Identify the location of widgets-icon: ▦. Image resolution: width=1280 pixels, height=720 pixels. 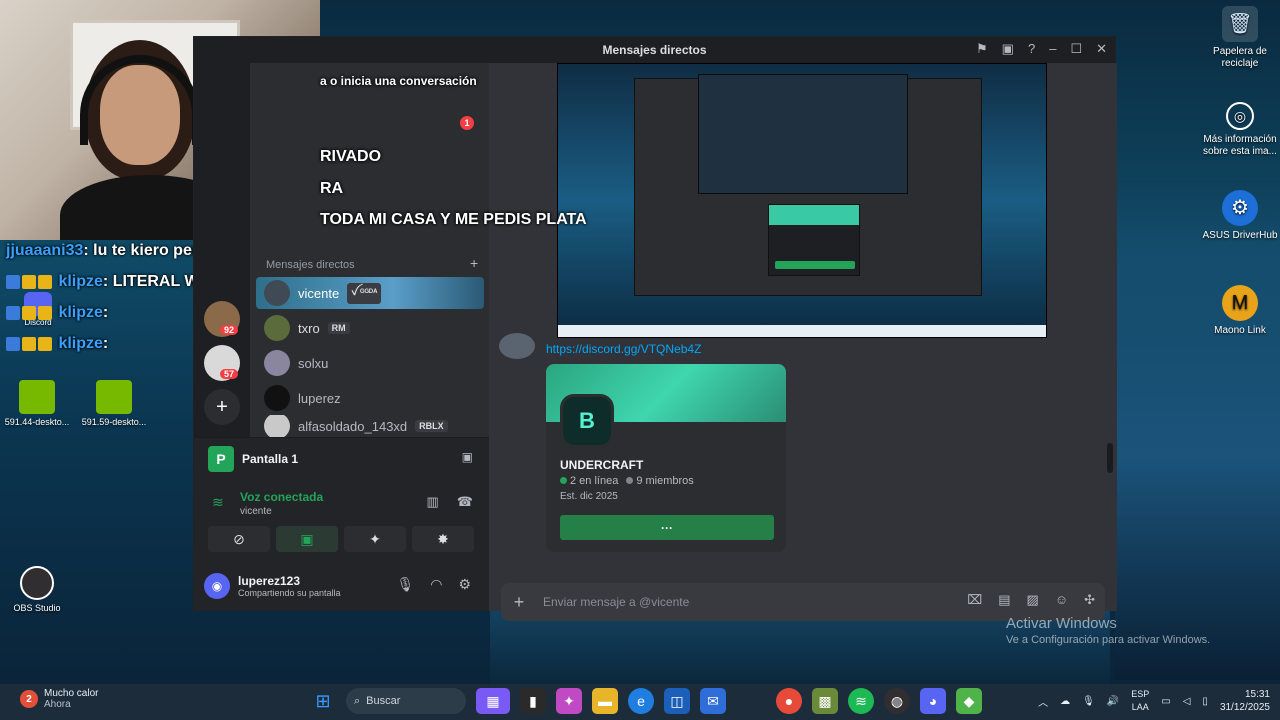
(493, 701).